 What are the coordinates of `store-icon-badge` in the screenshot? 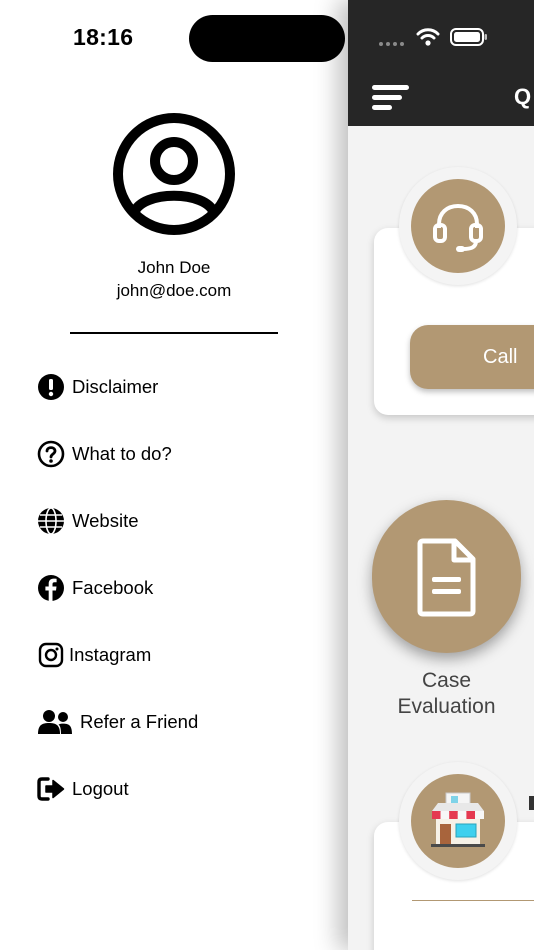 It's located at (458, 821).